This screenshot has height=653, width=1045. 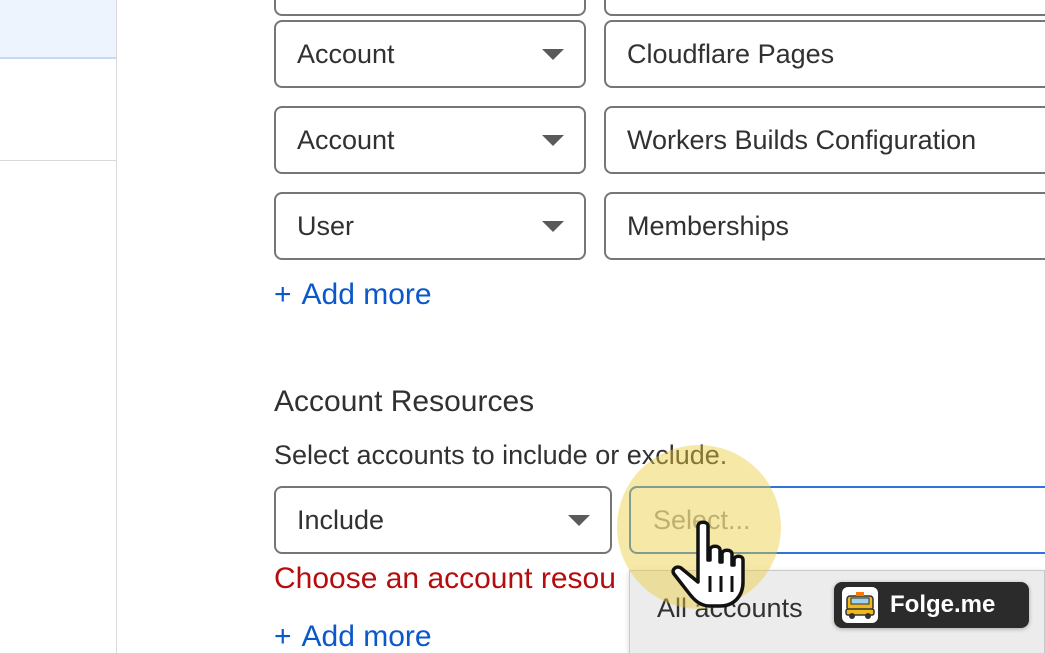 What do you see at coordinates (708, 225) in the screenshot?
I see `permission-value: Memberships` at bounding box center [708, 225].